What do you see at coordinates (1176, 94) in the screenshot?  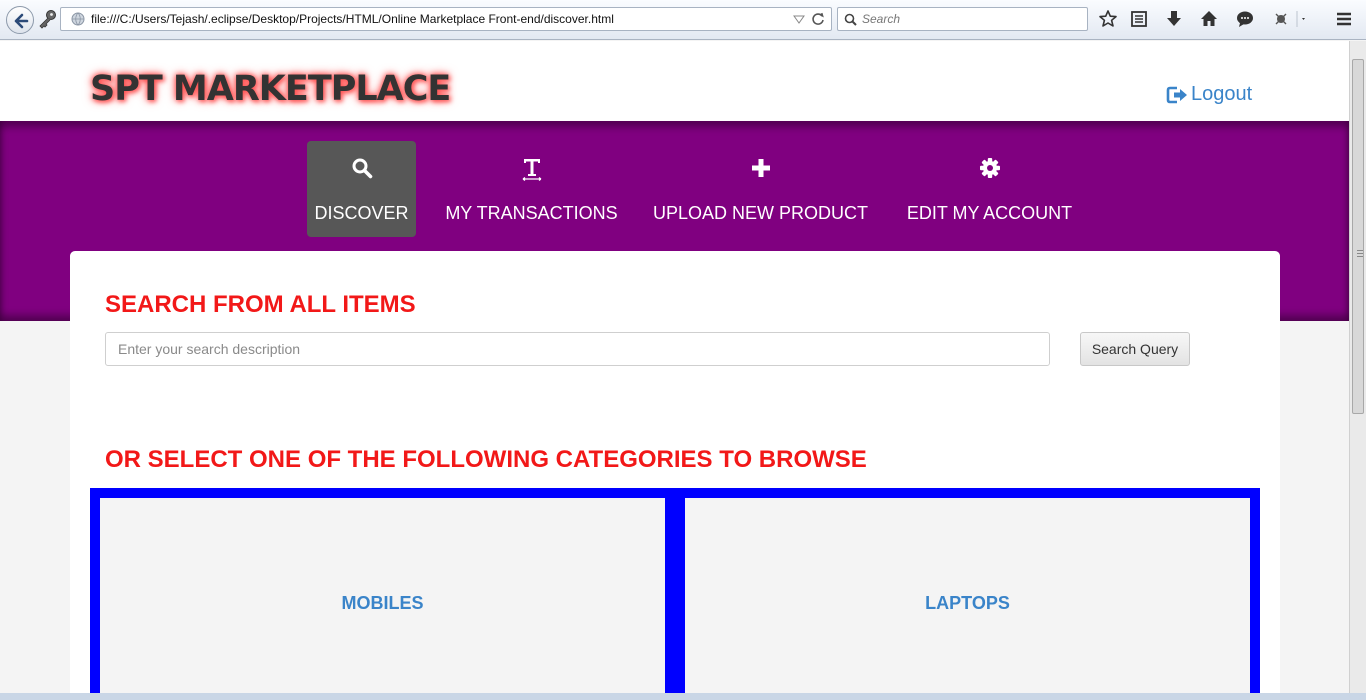 I see `logout-icon` at bounding box center [1176, 94].